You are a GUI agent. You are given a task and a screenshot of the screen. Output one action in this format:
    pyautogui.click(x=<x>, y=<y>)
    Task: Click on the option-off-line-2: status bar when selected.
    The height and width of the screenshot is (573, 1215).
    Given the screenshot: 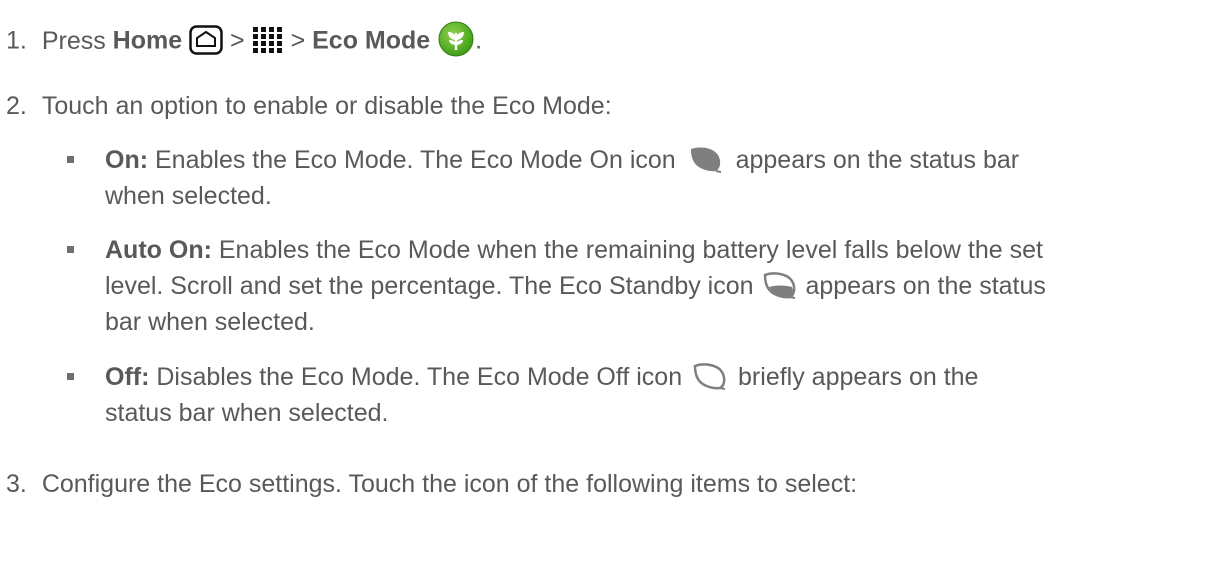 What is the action you would take?
    pyautogui.click(x=247, y=413)
    